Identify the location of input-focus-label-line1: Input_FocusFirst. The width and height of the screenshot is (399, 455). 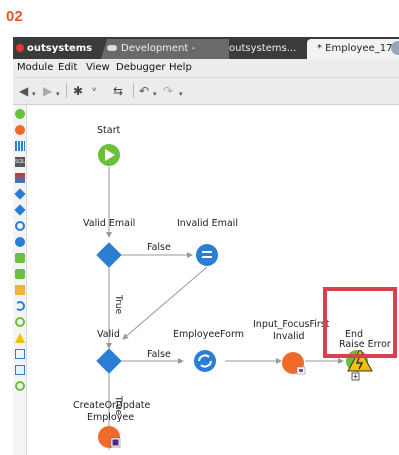
(291, 324).